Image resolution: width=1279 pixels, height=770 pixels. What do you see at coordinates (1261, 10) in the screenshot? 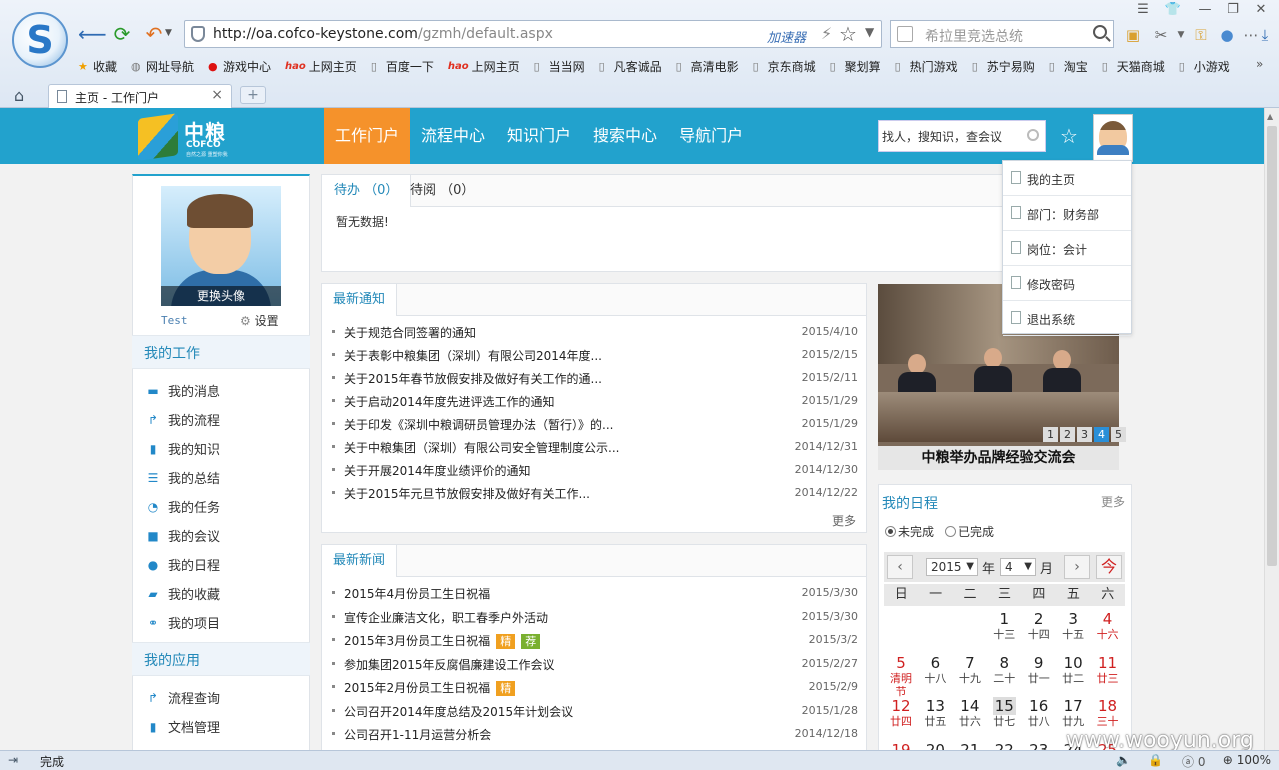
I see `close-window-icon: ✕` at bounding box center [1261, 10].